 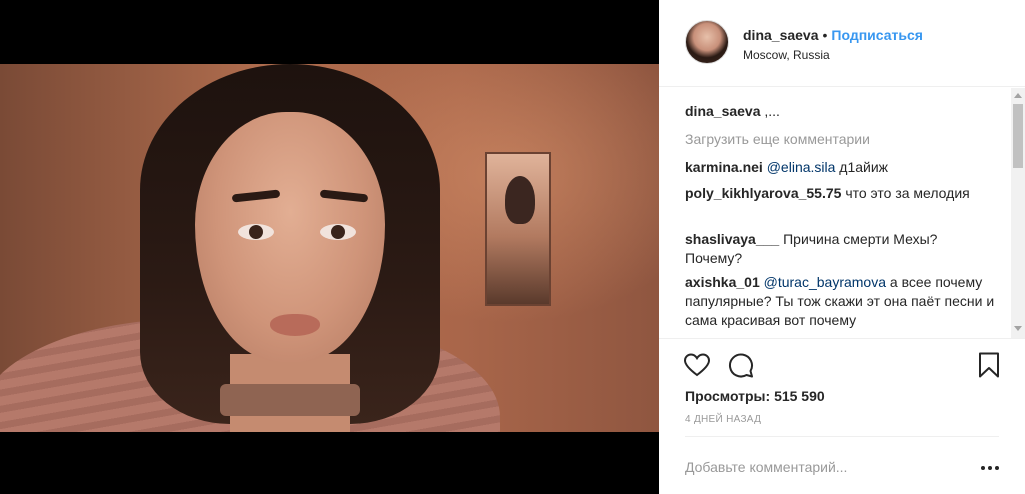 I want to click on heart-icon, so click(x=697, y=365).